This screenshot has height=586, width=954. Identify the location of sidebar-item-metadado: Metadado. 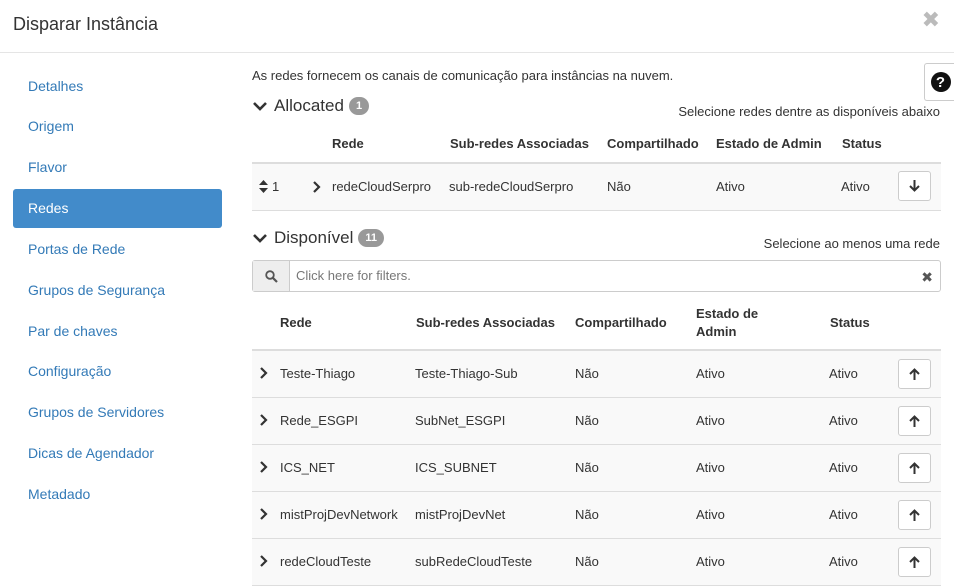
(117, 493).